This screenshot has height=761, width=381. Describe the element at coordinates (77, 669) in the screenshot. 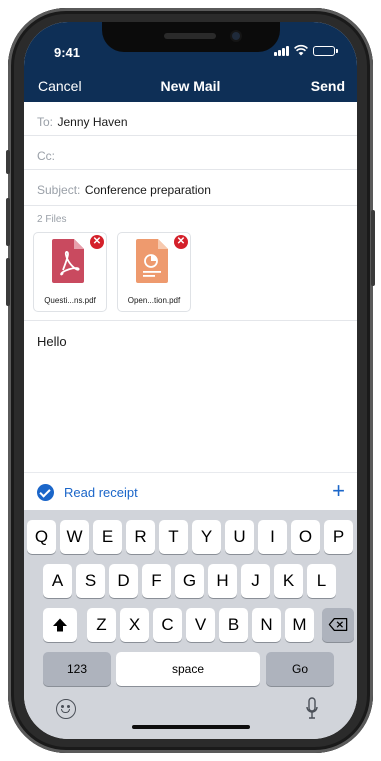

I see `numbers-key: 123` at that location.